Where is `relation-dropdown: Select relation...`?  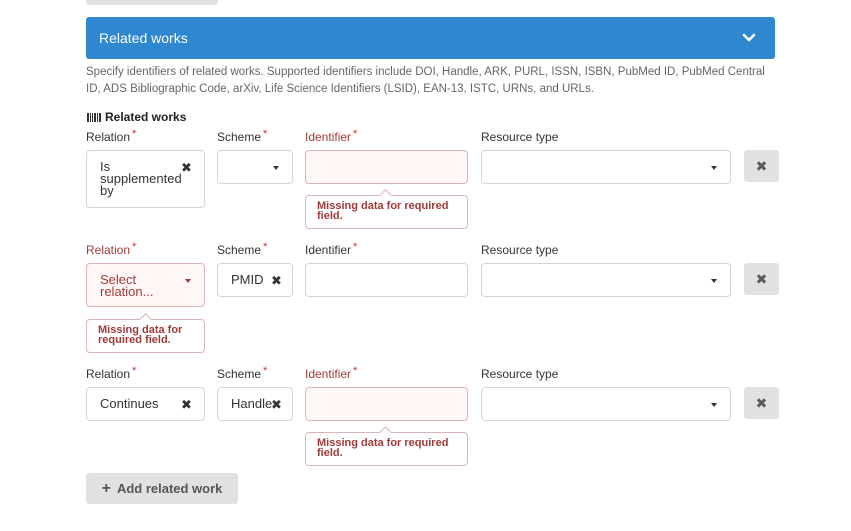 relation-dropdown: Select relation... is located at coordinates (145, 285).